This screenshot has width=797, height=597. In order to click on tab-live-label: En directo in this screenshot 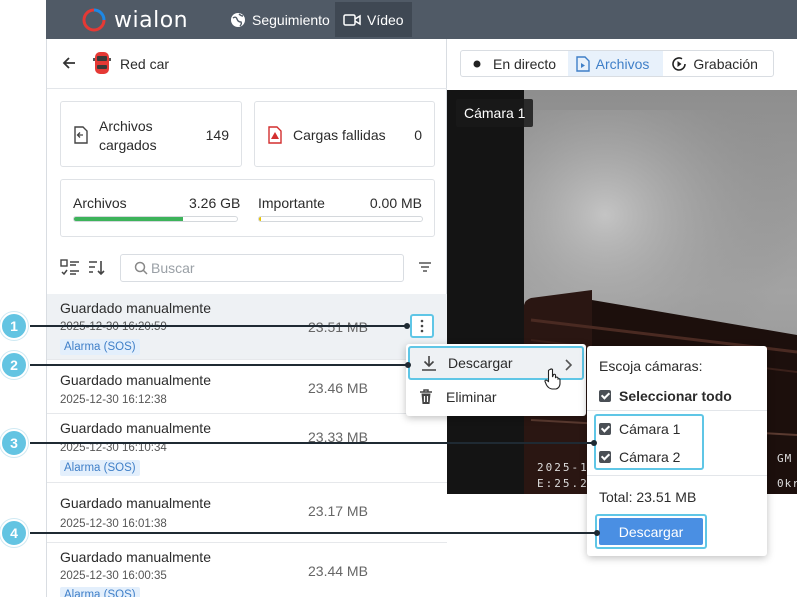, I will do `click(525, 63)`.